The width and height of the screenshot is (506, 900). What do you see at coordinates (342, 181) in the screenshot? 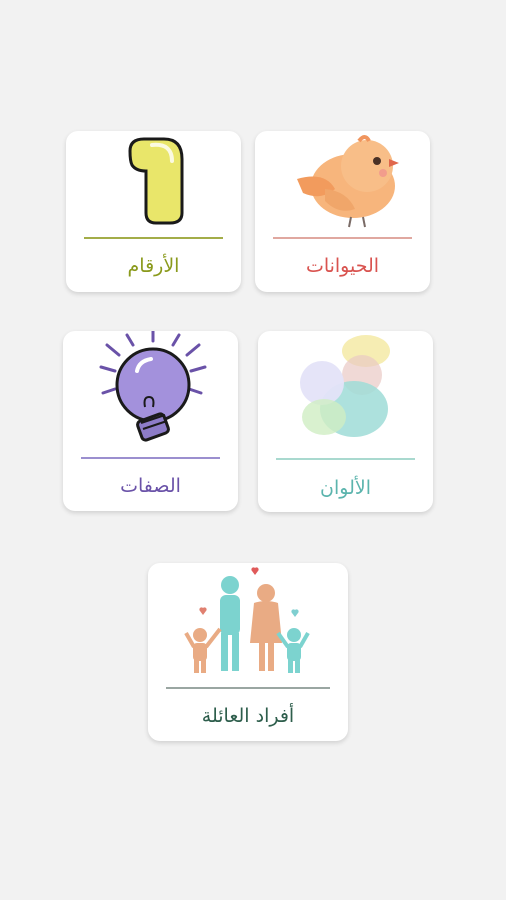
I see `bird-icon` at bounding box center [342, 181].